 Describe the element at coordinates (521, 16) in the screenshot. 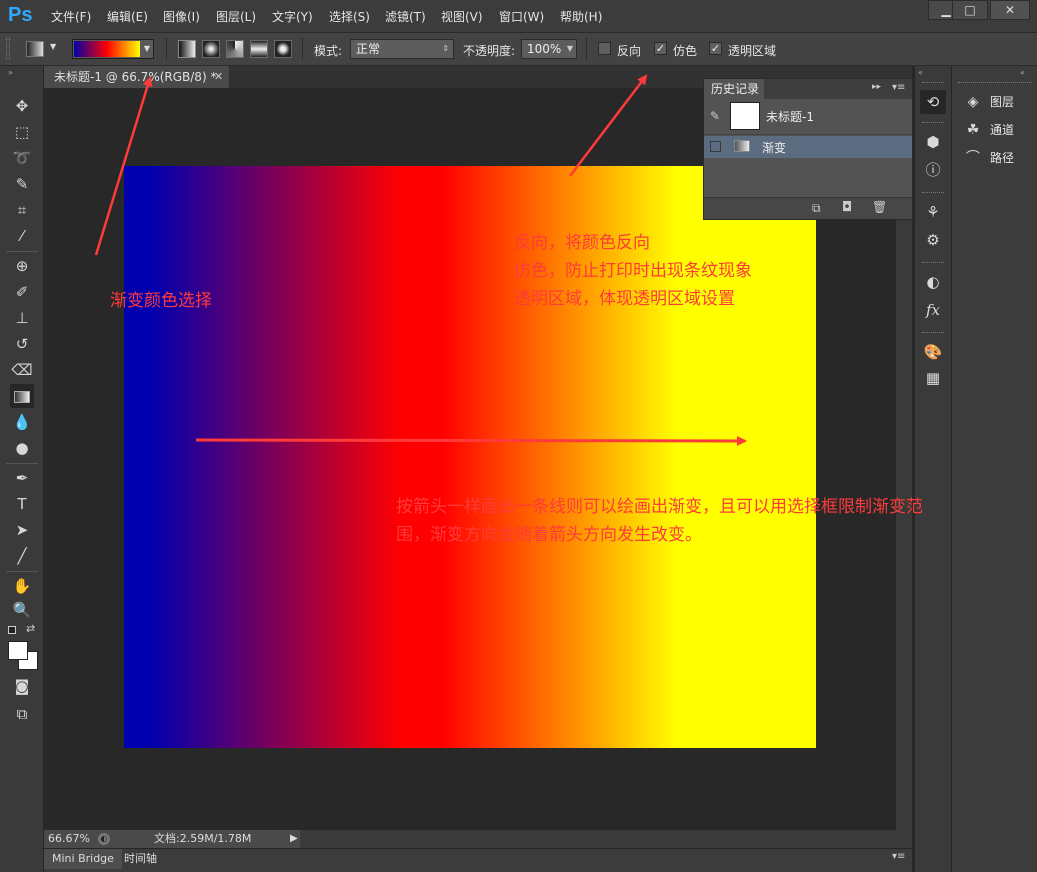

I see `menu-window: 窗口(W)` at that location.